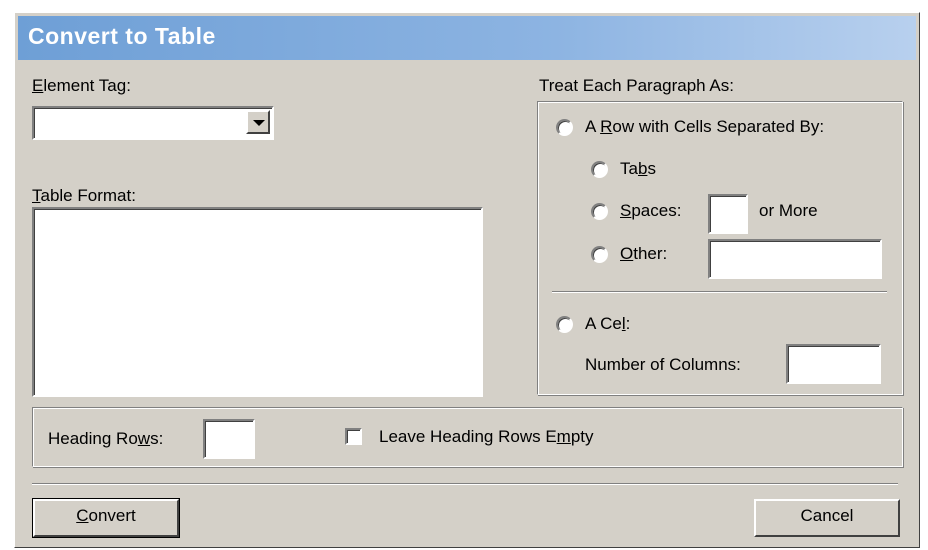  Describe the element at coordinates (719, 292) in the screenshot. I see `group-divider` at that location.